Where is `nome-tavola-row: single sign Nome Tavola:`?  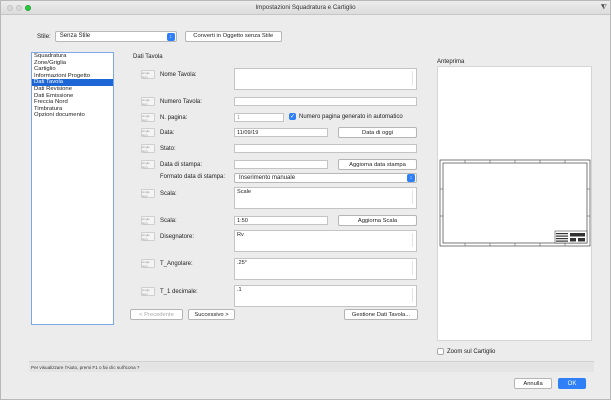 nome-tavola-row: single sign Nome Tavola: is located at coordinates (169, 74).